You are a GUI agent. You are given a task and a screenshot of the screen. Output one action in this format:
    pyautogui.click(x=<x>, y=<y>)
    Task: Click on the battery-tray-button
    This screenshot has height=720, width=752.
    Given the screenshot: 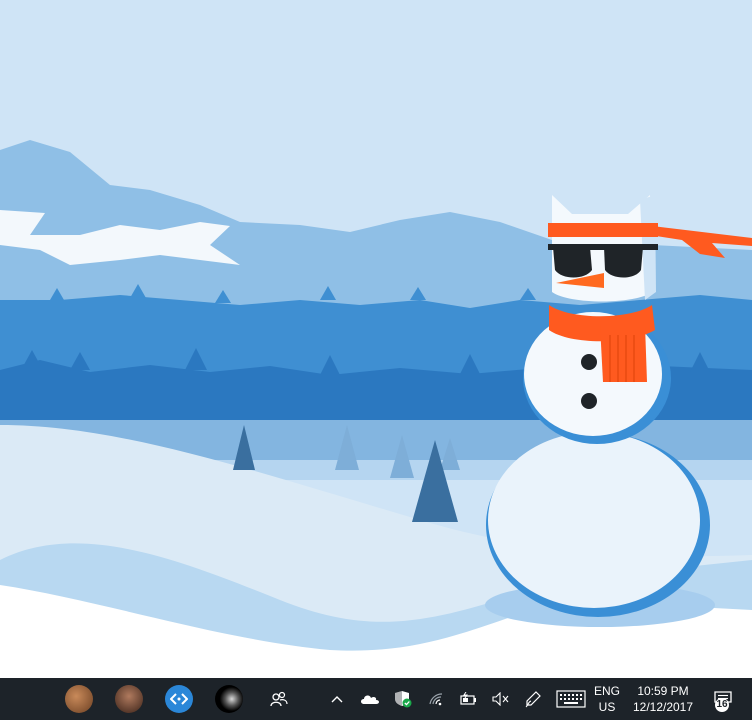 What is the action you would take?
    pyautogui.click(x=469, y=699)
    